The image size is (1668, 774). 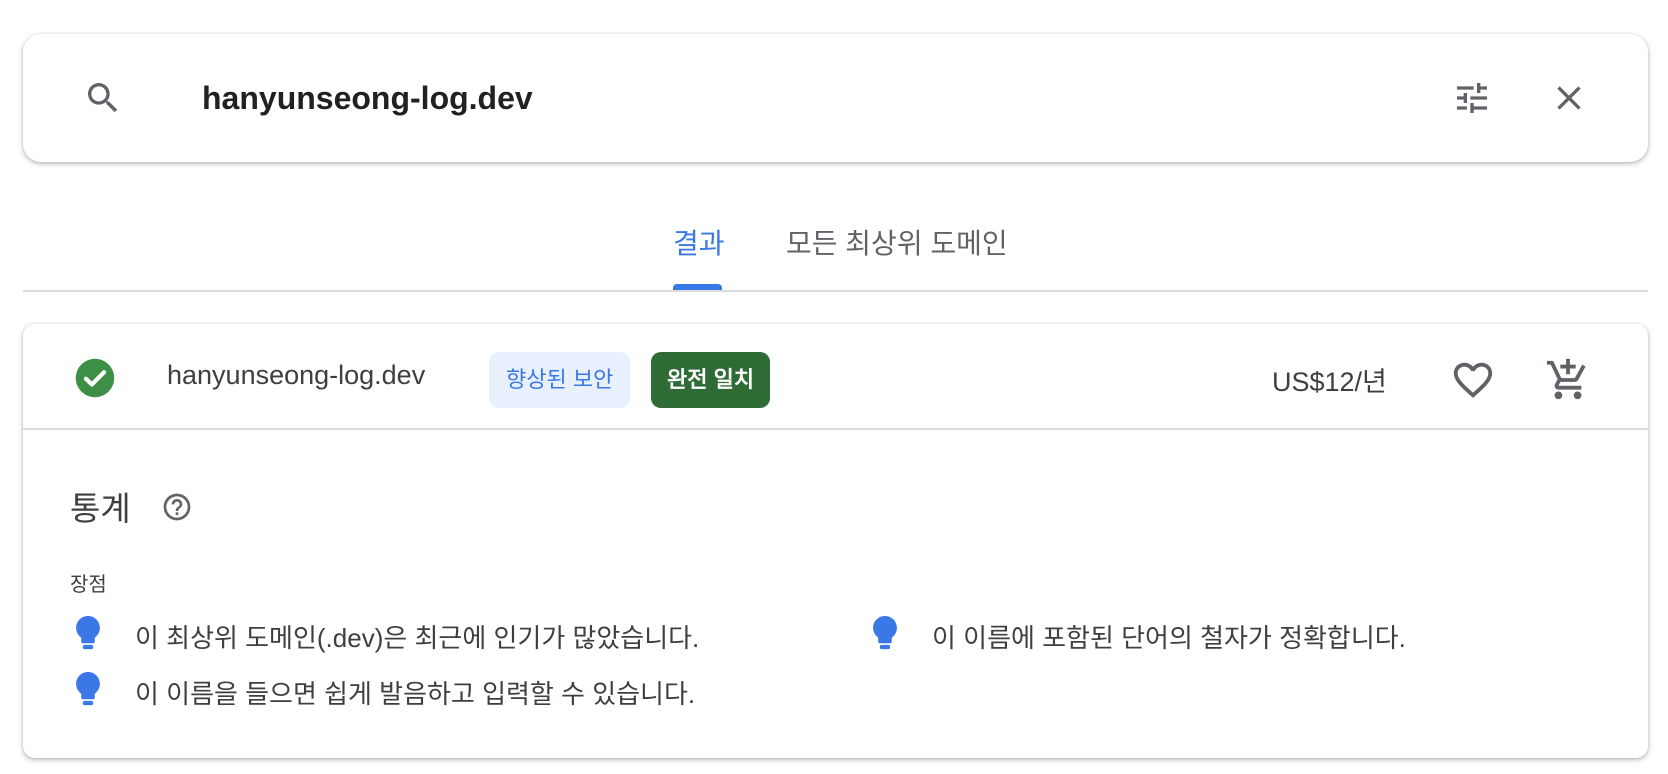 What do you see at coordinates (897, 242) in the screenshot?
I see `tab-all-tlds: 모든 최상위 도메인` at bounding box center [897, 242].